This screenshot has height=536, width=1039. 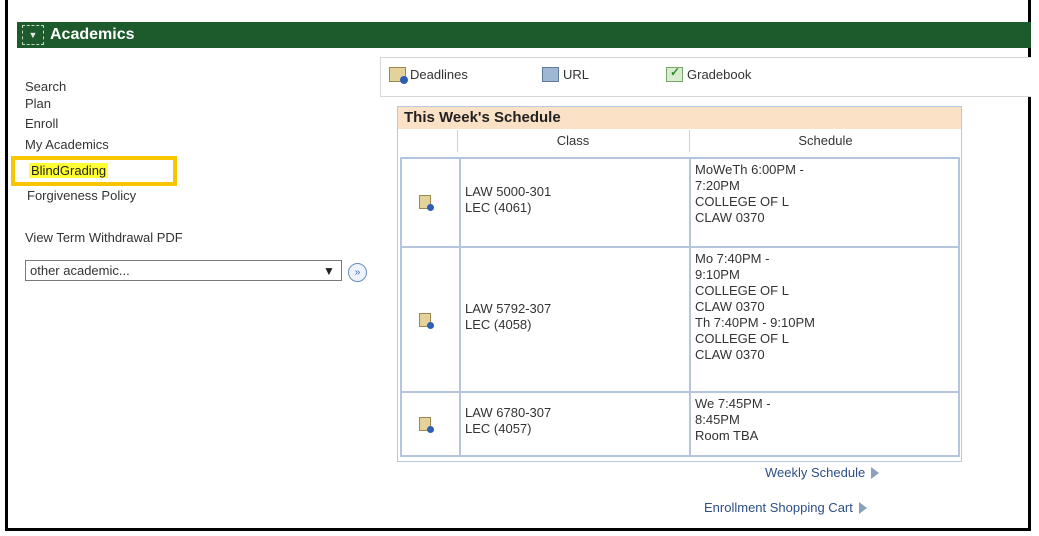 I want to click on withdrawal-pdf-link: View Term Withdrawal PDF, so click(x=104, y=237).